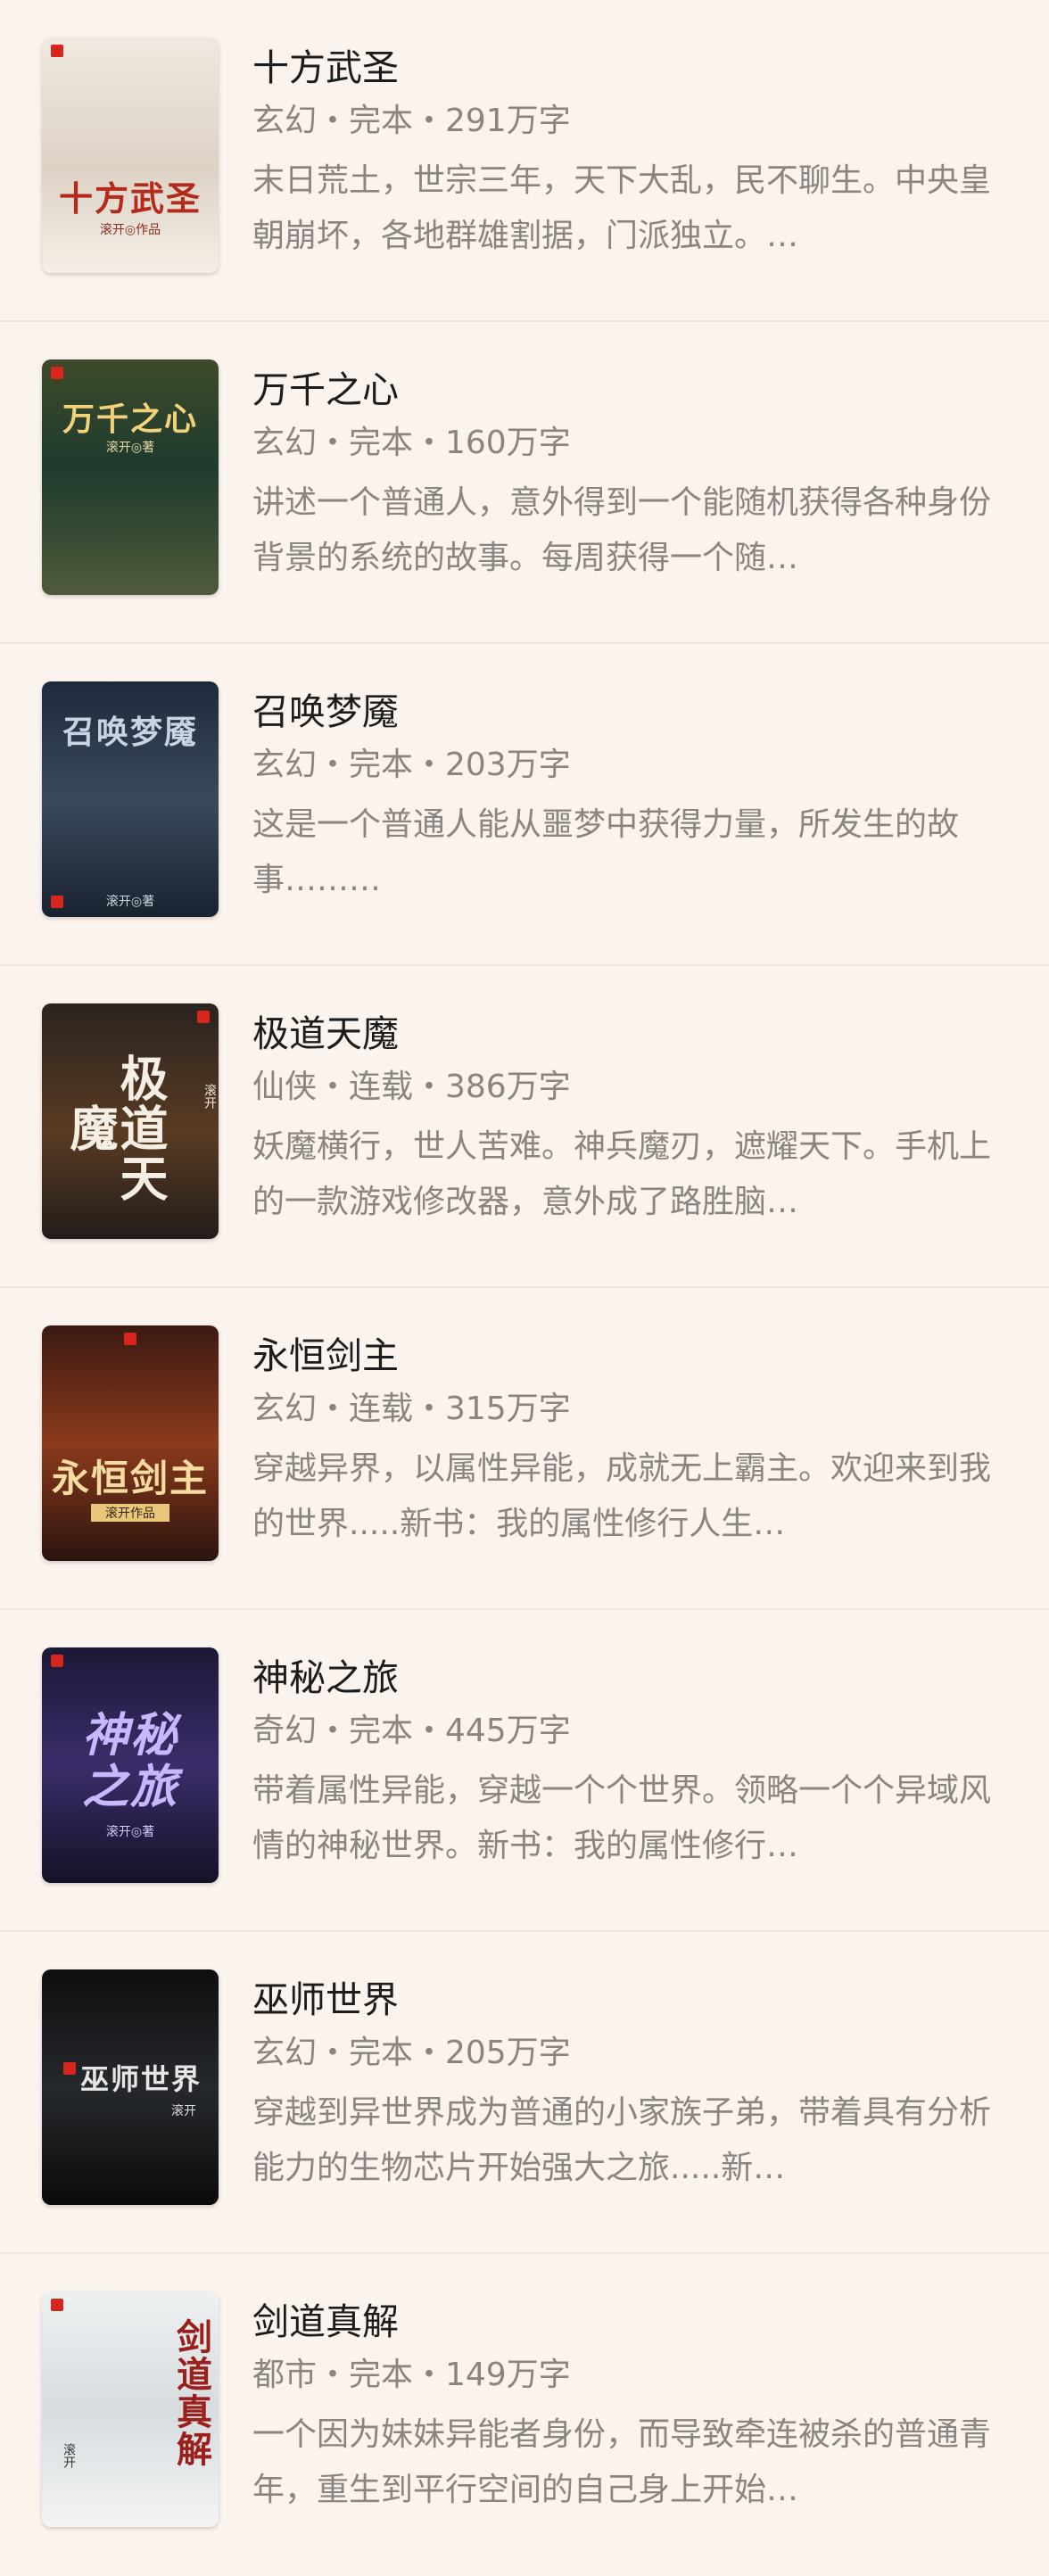  What do you see at coordinates (412, 1409) in the screenshot?
I see `book-meta: 玄幻・连载・315万字` at bounding box center [412, 1409].